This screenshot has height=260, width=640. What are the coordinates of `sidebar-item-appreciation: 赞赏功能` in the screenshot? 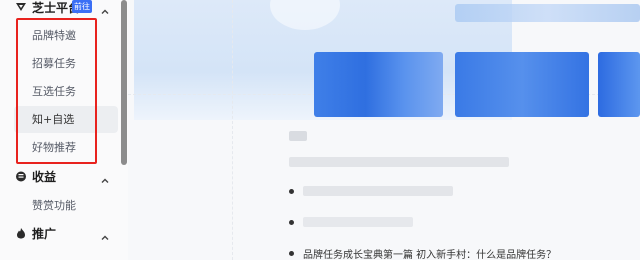 It's located at (66, 205).